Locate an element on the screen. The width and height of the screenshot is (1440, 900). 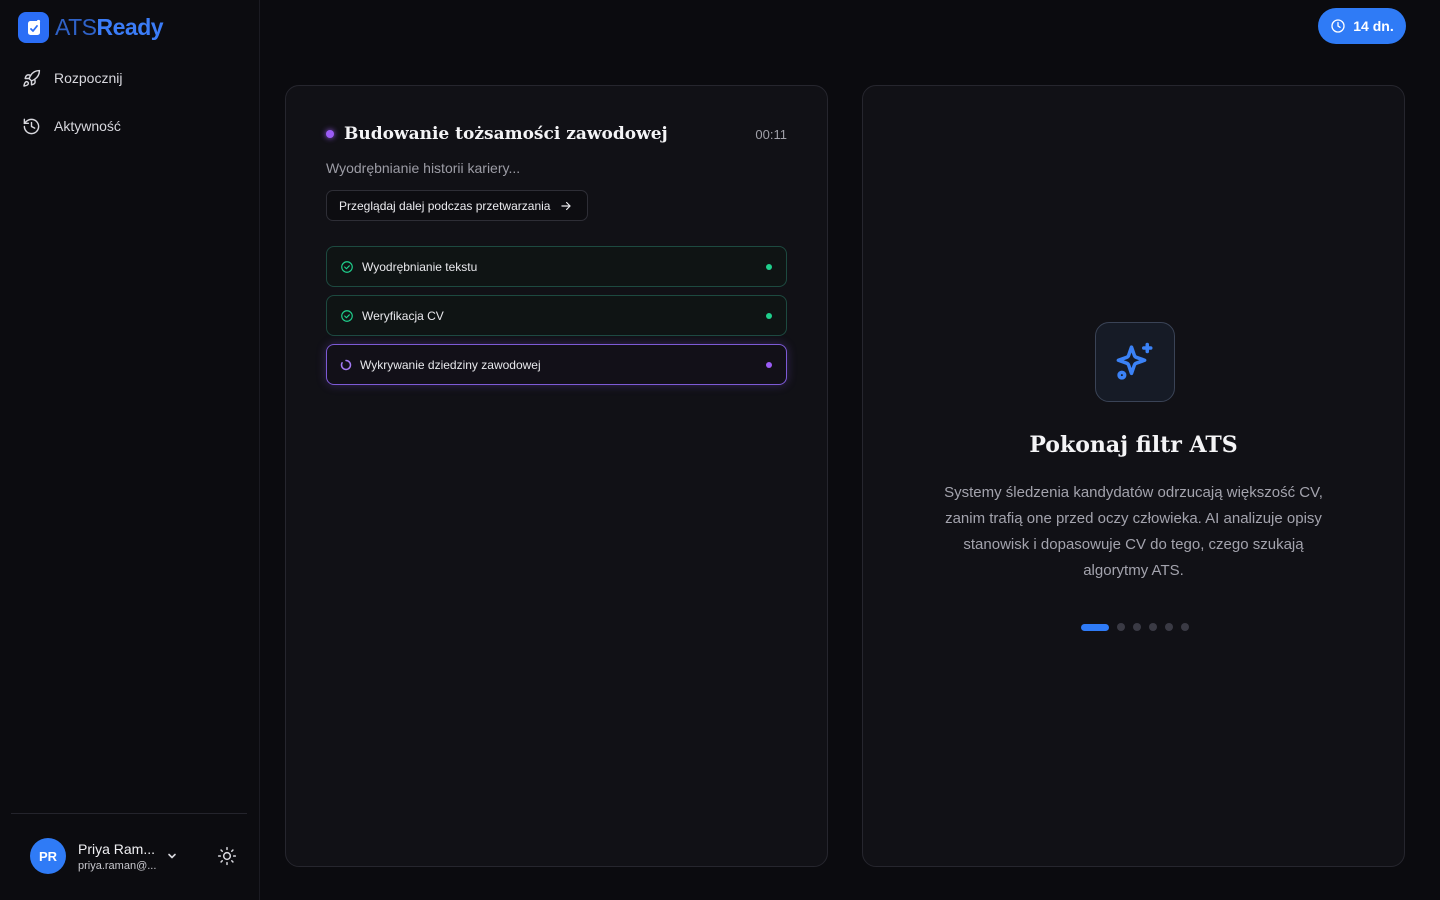
sidebar-item-aktywnosc: Aktywność is located at coordinates (72, 126).